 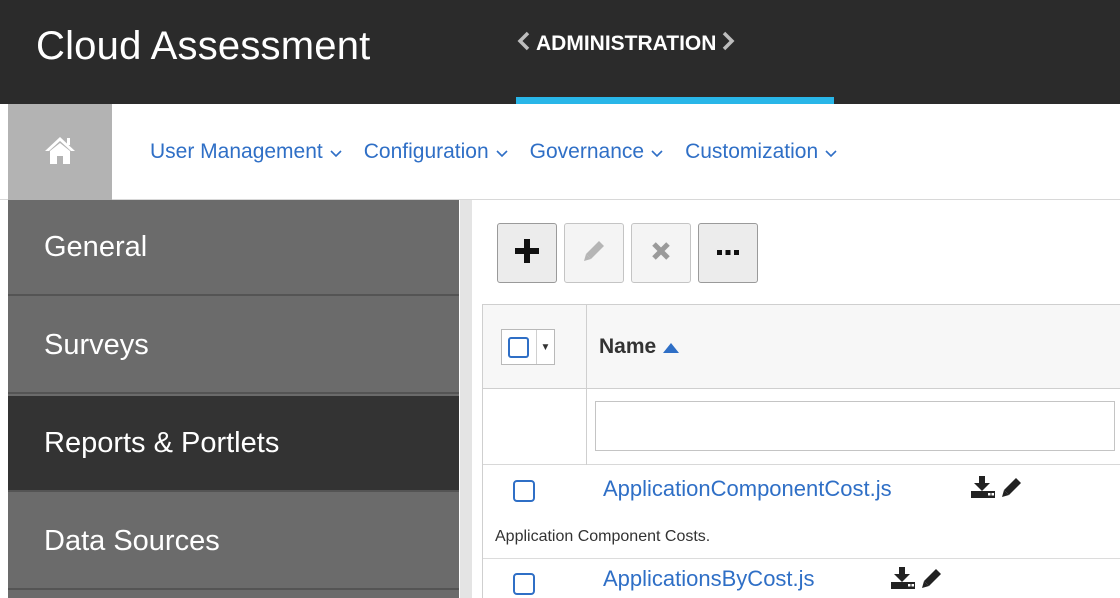 I want to click on table-row: ApplicationsByCost.js, so click(x=801, y=578).